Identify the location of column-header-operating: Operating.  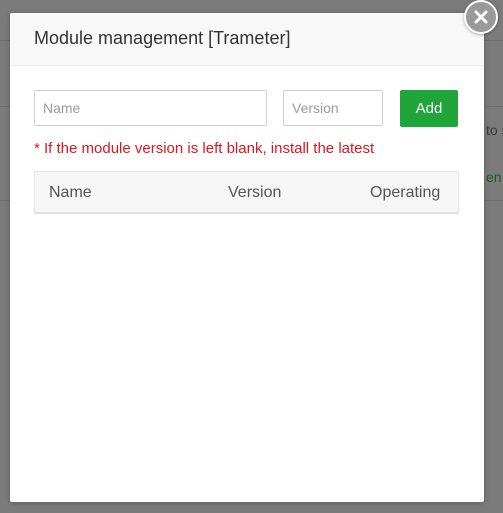
(405, 192).